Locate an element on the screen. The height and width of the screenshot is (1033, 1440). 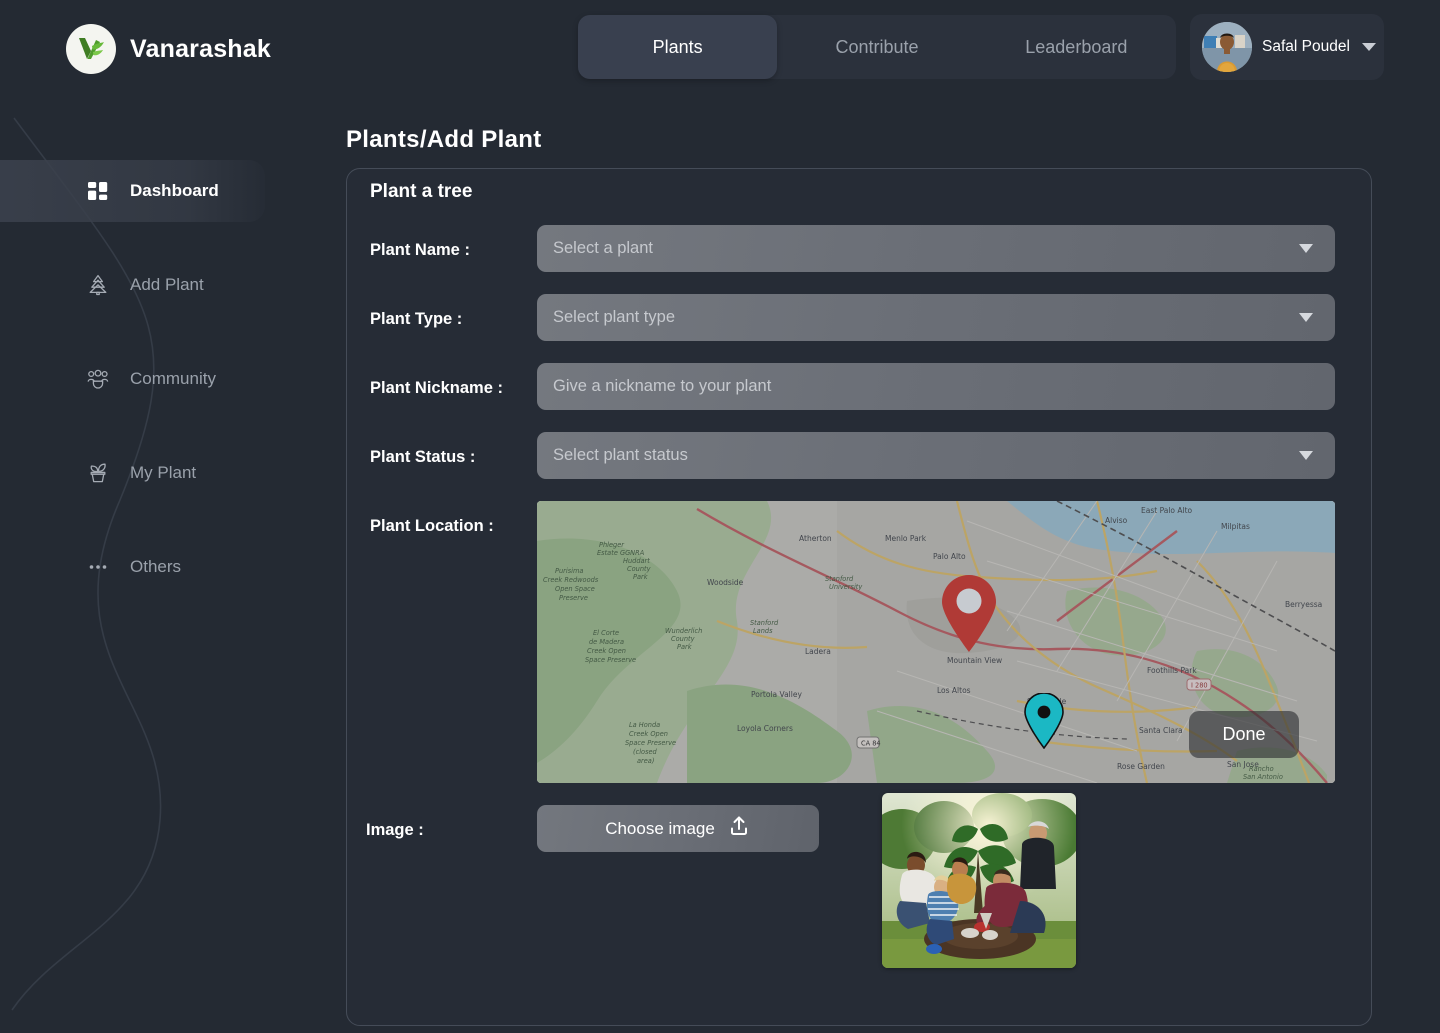
svg-text: Open Space is located at coordinates (575, 589).